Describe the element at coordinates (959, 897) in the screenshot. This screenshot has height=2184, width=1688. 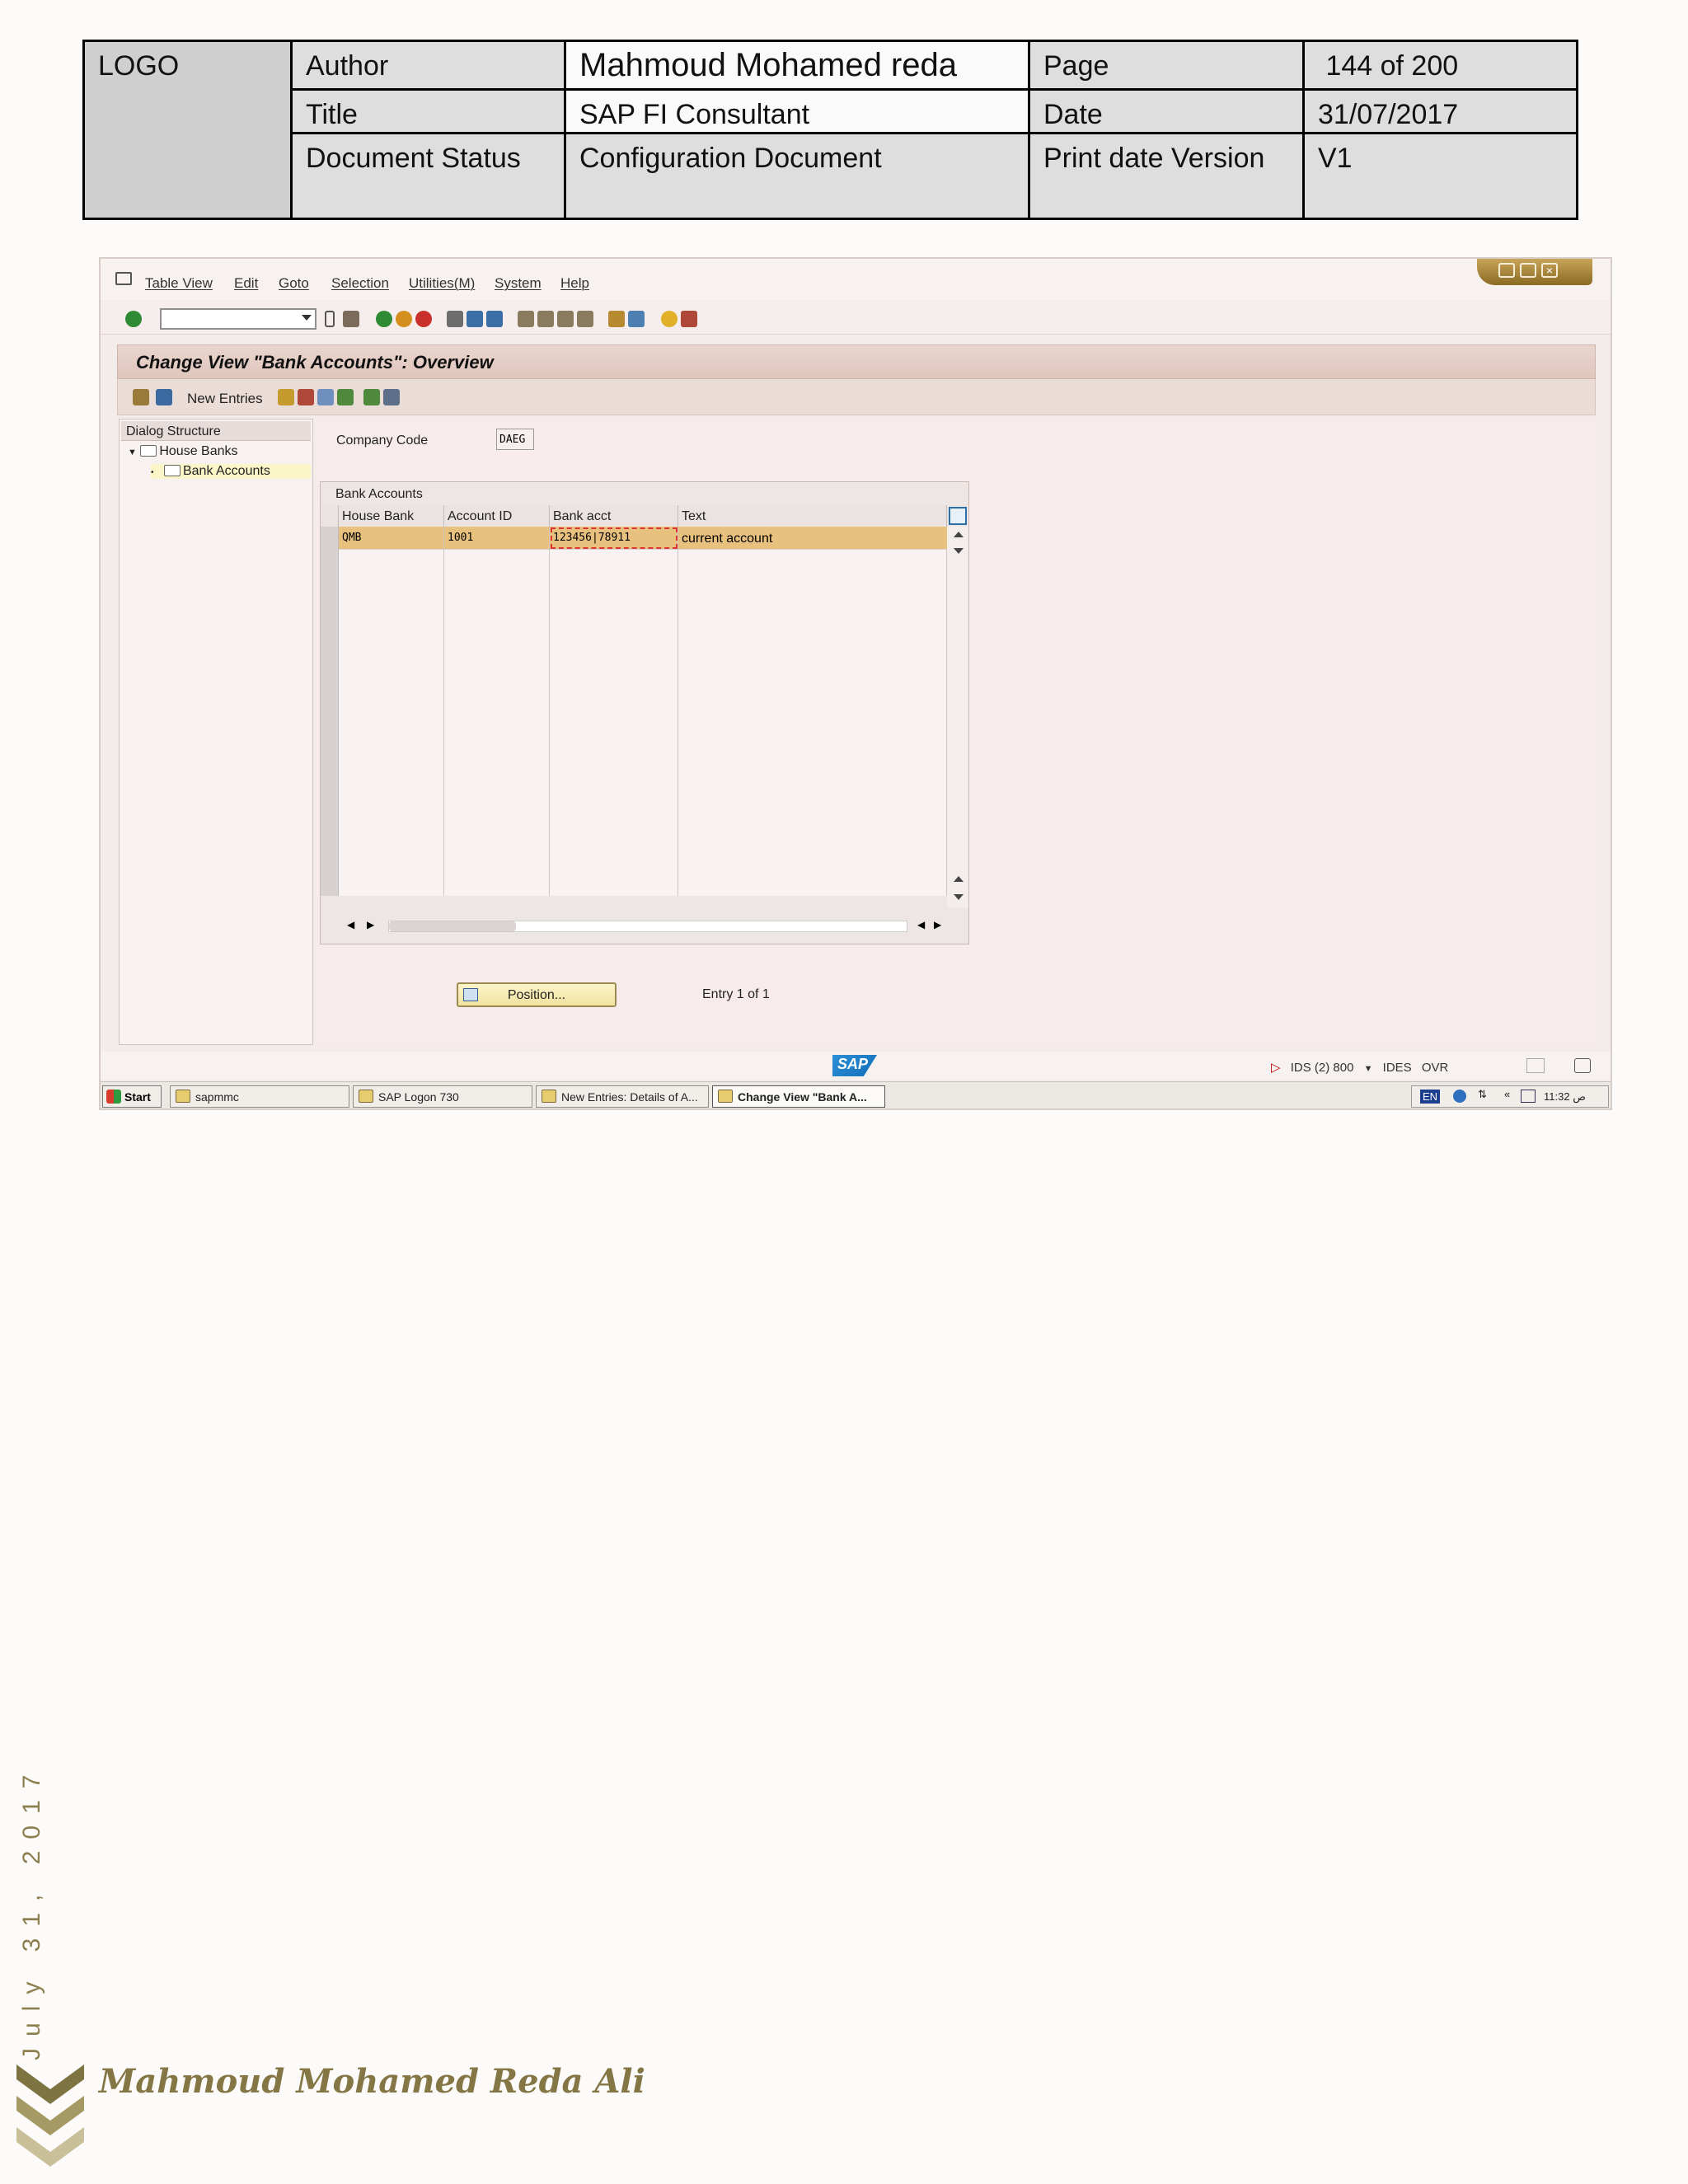
I see `page-down-icon` at that location.